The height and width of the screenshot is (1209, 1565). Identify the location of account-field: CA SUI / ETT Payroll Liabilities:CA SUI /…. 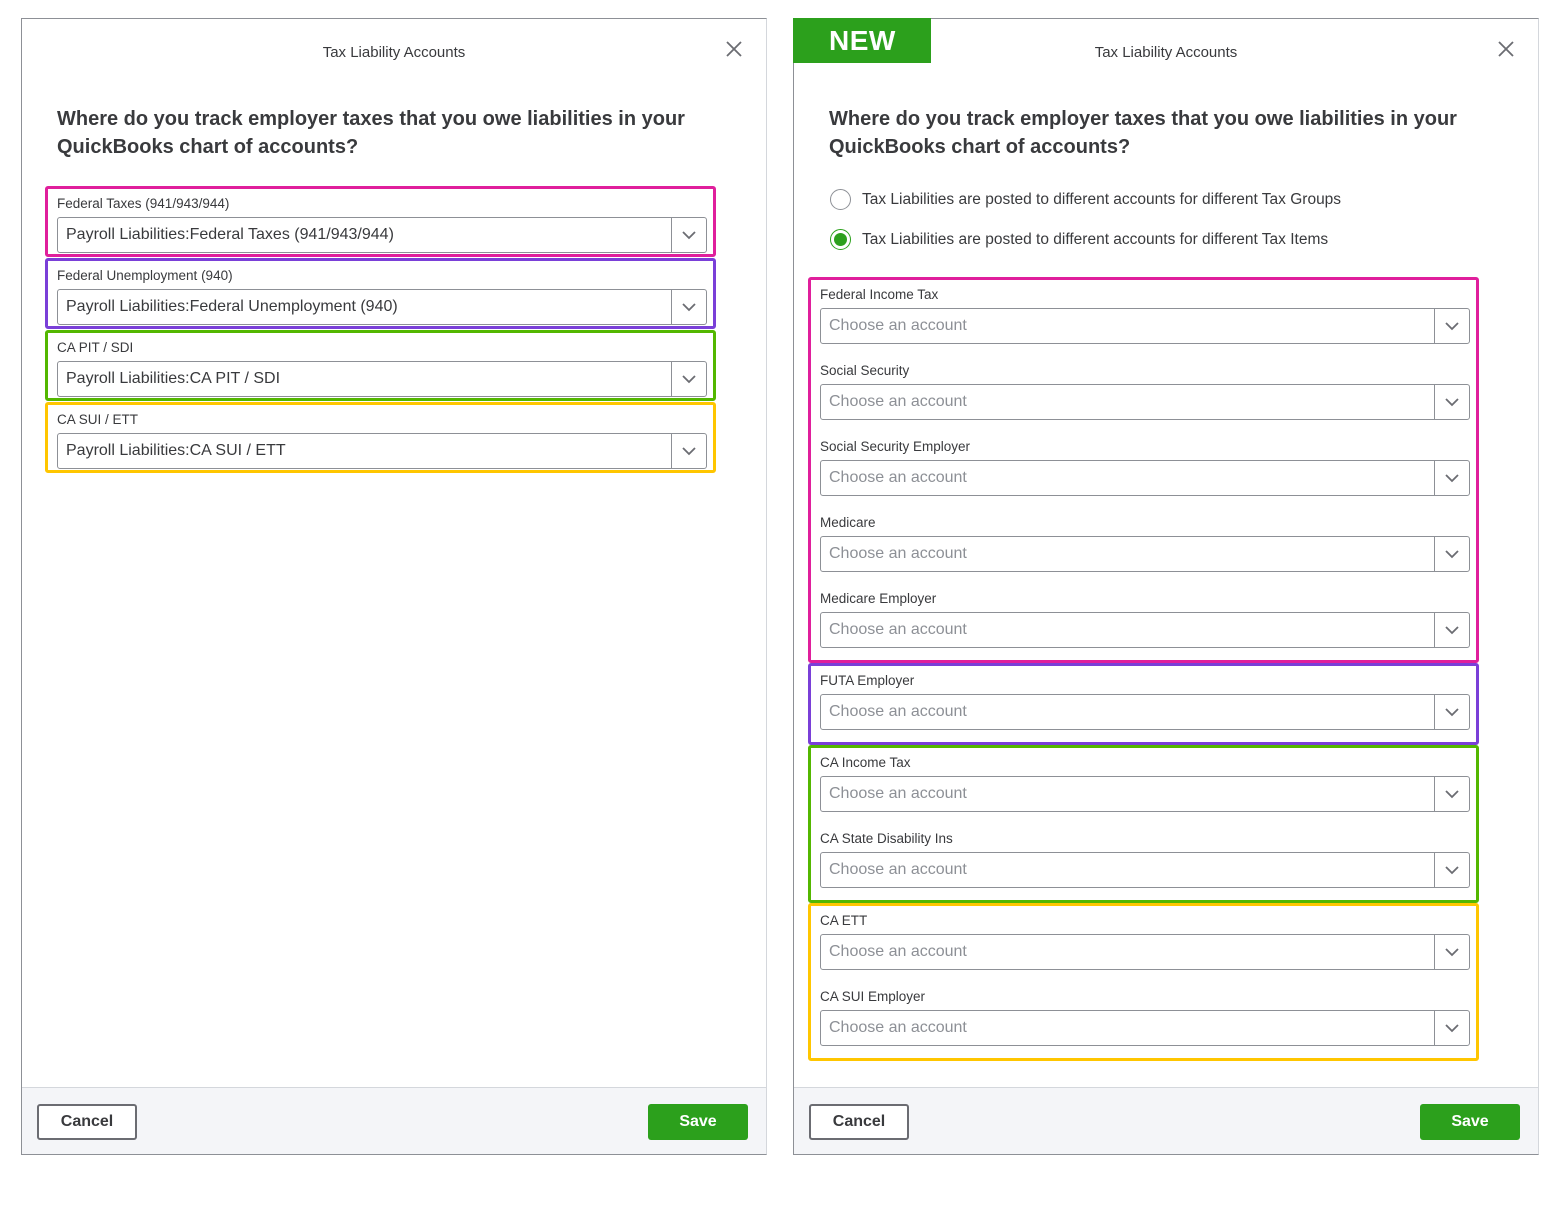
(380, 437).